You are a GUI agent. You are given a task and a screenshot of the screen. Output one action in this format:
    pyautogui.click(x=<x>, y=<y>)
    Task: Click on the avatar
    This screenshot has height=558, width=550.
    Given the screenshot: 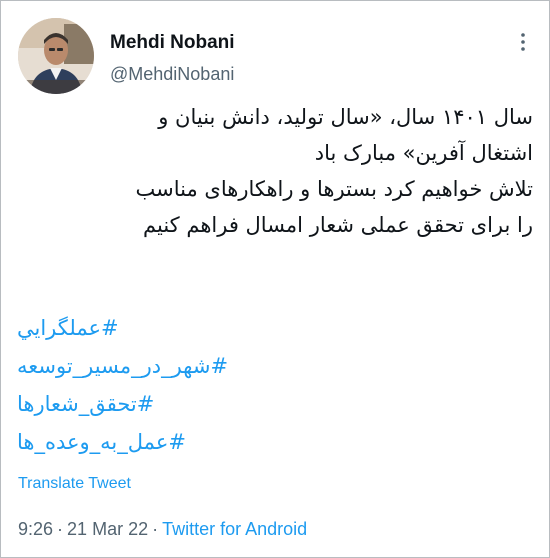 What is the action you would take?
    pyautogui.click(x=56, y=56)
    